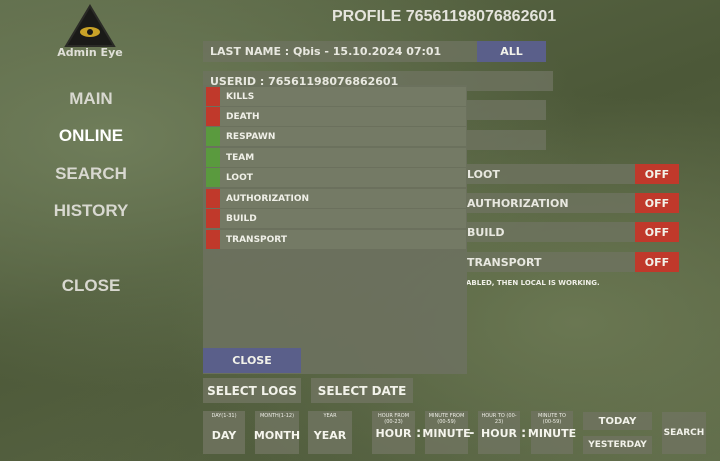  What do you see at coordinates (91, 99) in the screenshot?
I see `nav-main: MAIN` at bounding box center [91, 99].